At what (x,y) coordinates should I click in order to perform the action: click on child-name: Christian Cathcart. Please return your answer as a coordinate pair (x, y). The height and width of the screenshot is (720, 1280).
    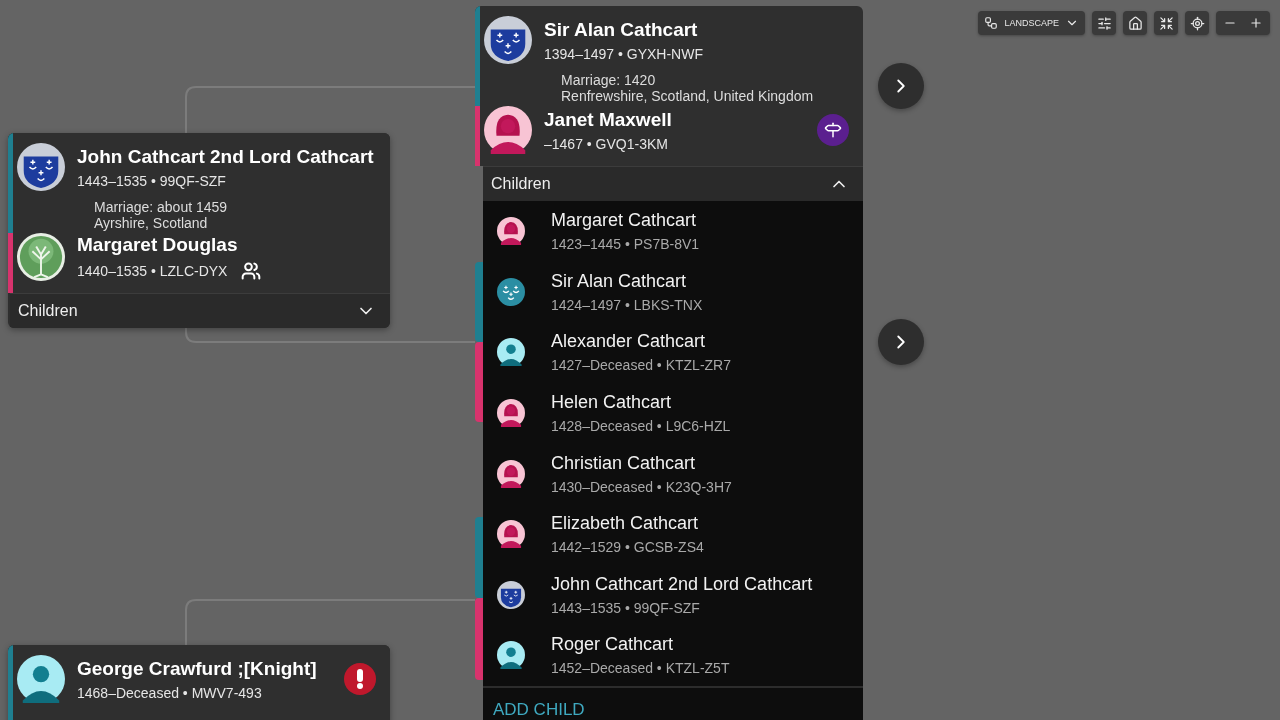
    Looking at the image, I should click on (623, 463).